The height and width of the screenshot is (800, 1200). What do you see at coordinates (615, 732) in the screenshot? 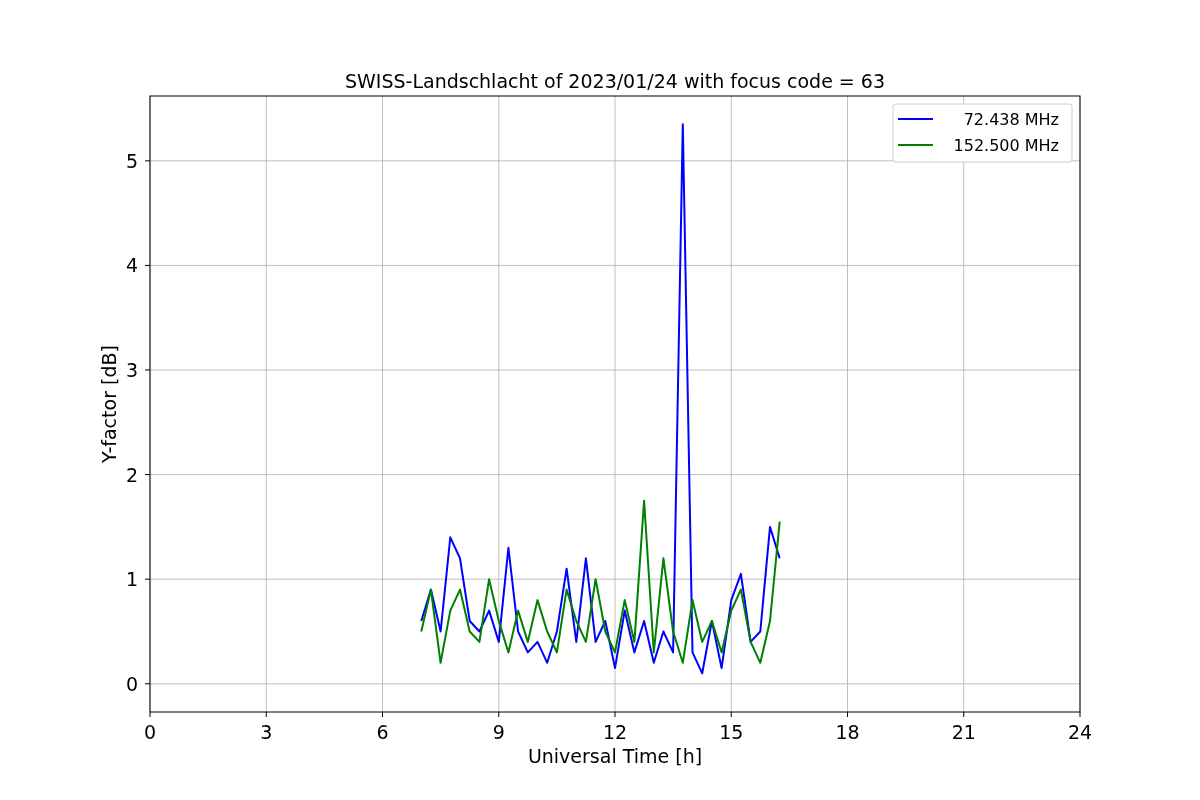
I see `tick-label: 12` at bounding box center [615, 732].